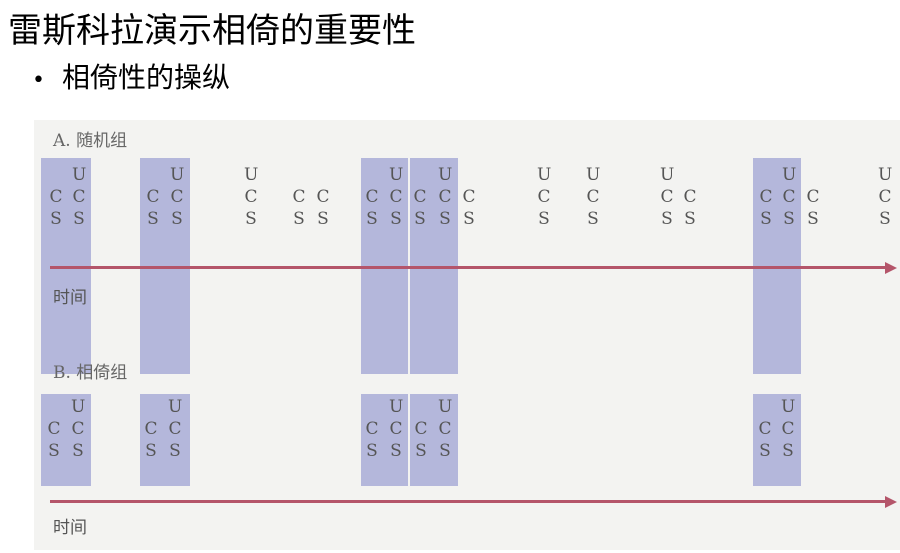 The height and width of the screenshot is (553, 900). Describe the element at coordinates (212, 31) in the screenshot. I see `slide-title: 雷斯科拉演示相倚的重要性` at that location.